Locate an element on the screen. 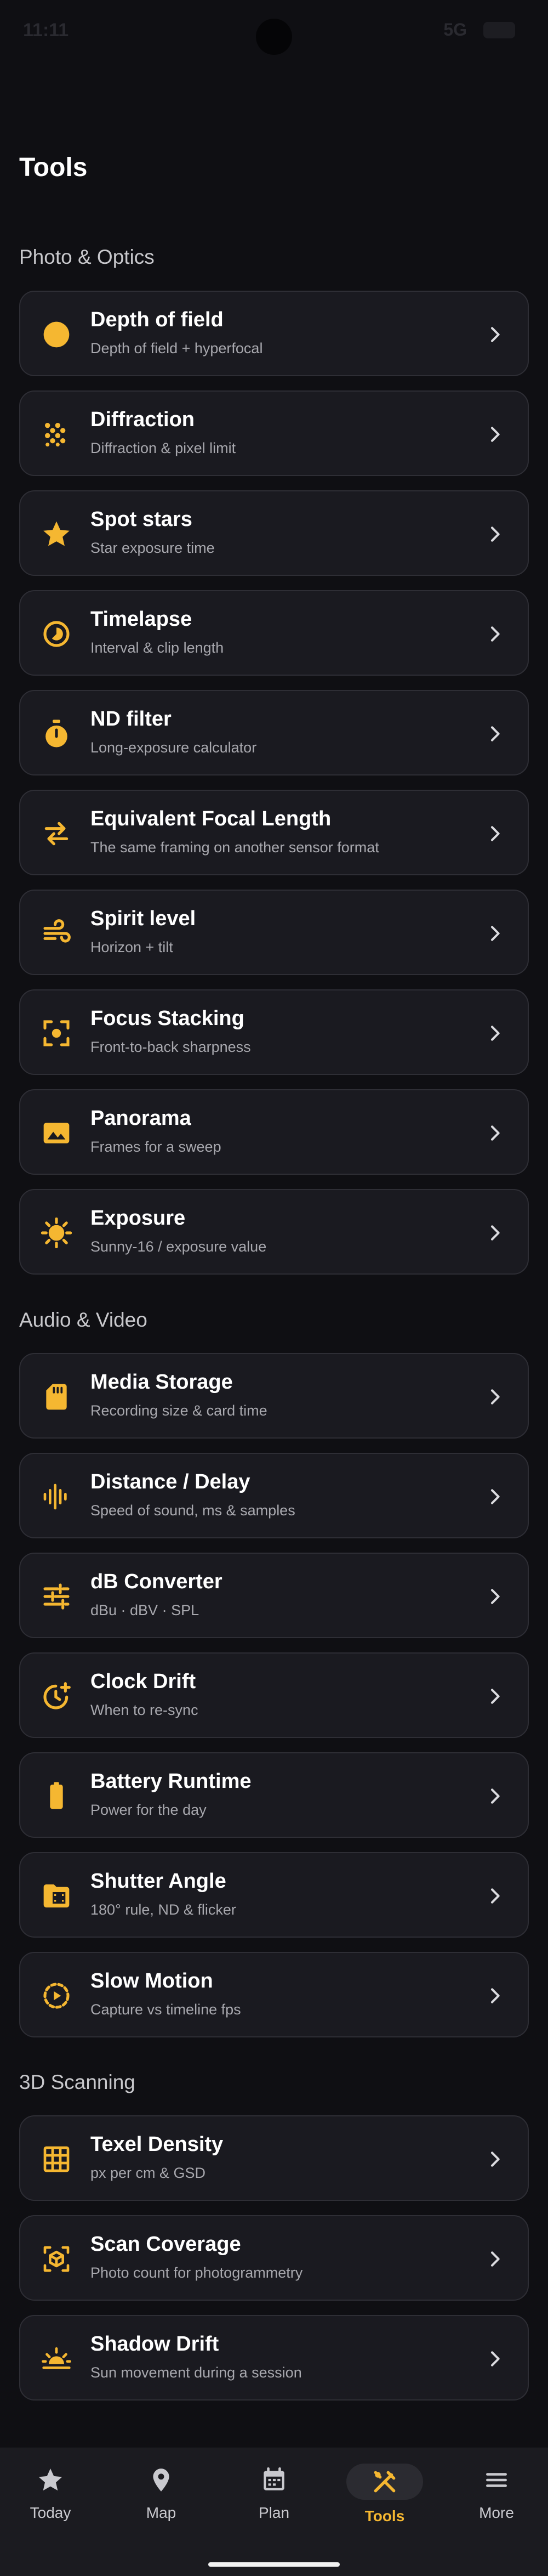  tool-subtitle: Photo count for photogrammetry is located at coordinates (196, 2272).